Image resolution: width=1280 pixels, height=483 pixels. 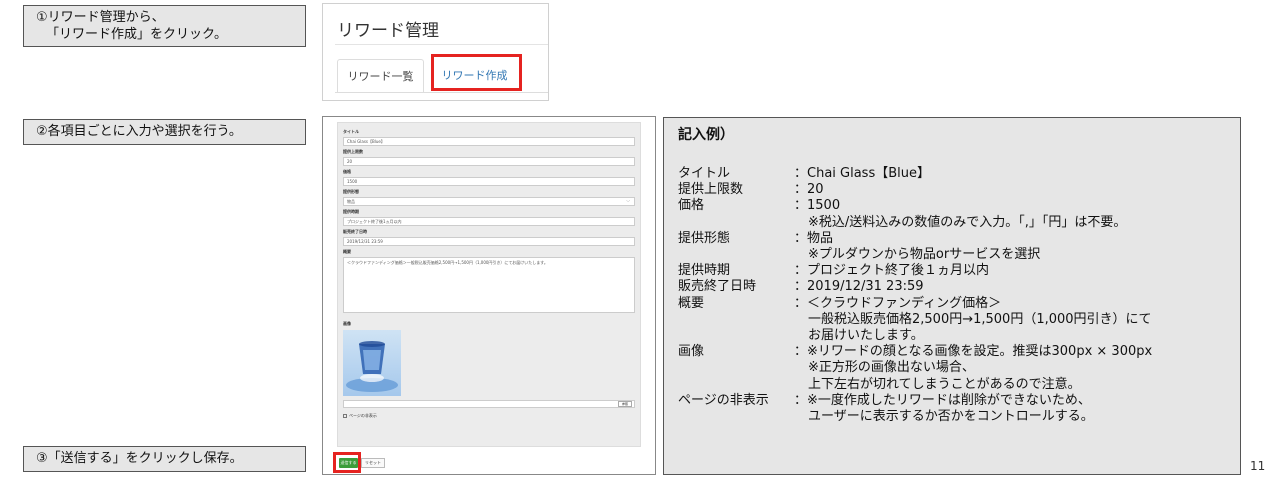 I want to click on submit-highlight-box, so click(x=347, y=462).